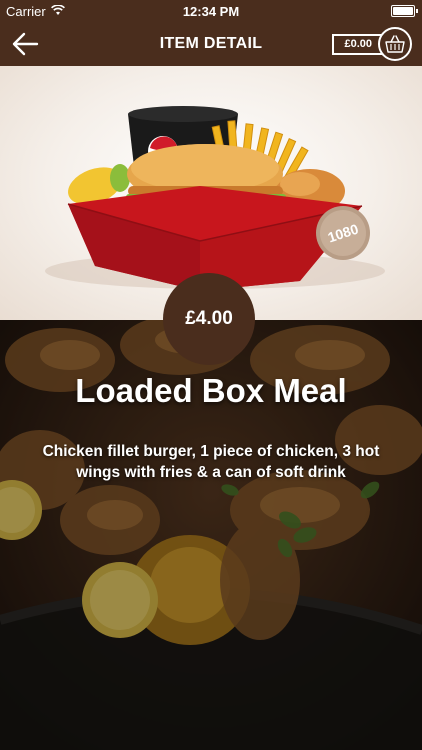 The image size is (422, 750). I want to click on status-bar: Carrier 12:34 PM, so click(211, 11).